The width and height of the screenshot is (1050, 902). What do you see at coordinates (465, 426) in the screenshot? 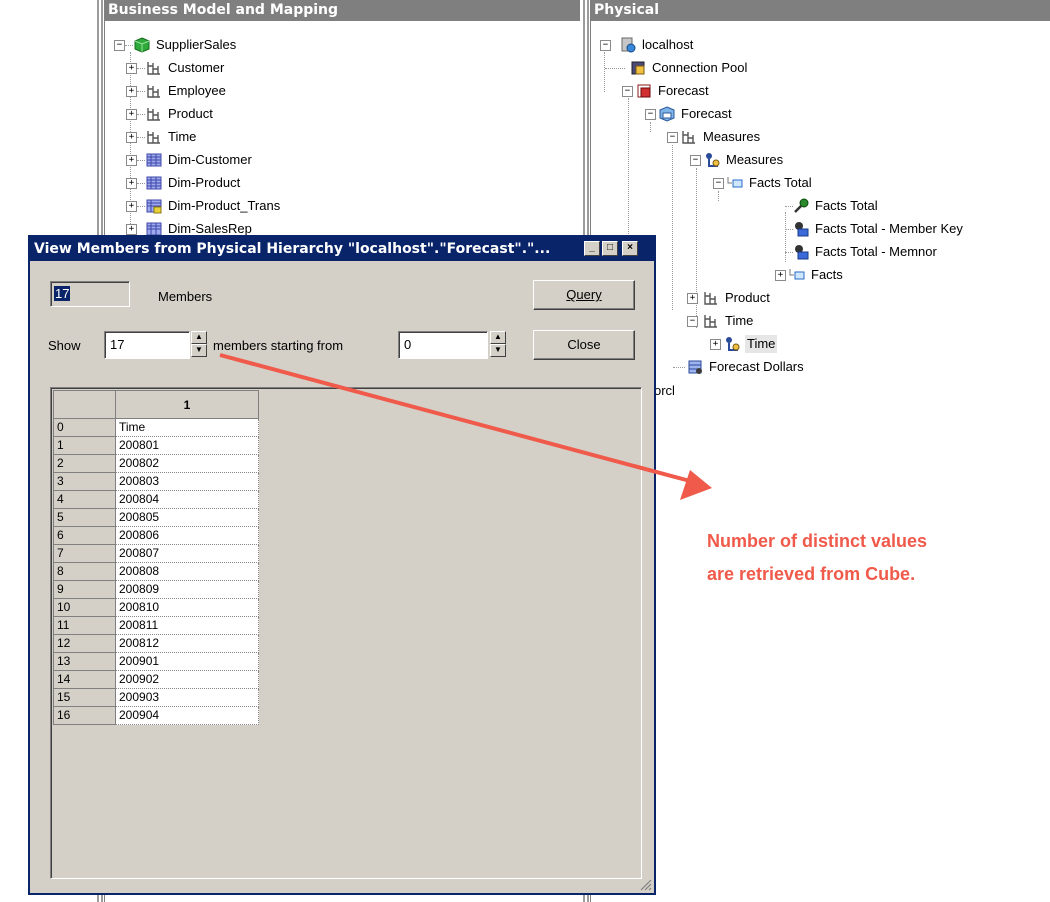
I see `annotation-arrow` at bounding box center [465, 426].